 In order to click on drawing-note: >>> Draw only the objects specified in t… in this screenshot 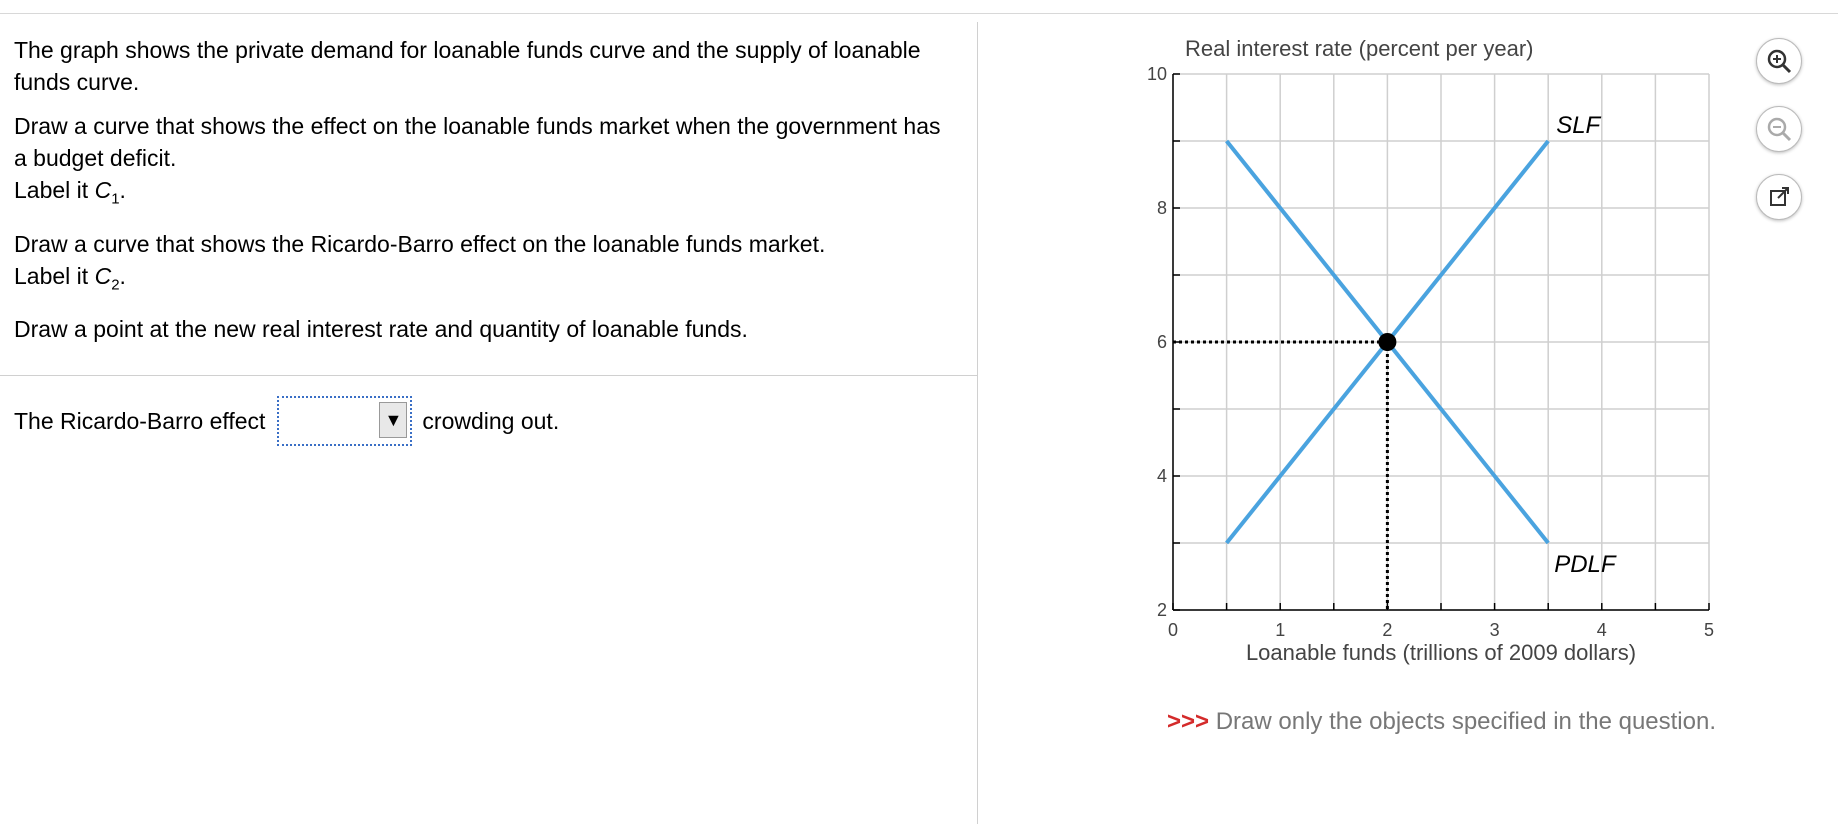, I will do `click(1441, 722)`.